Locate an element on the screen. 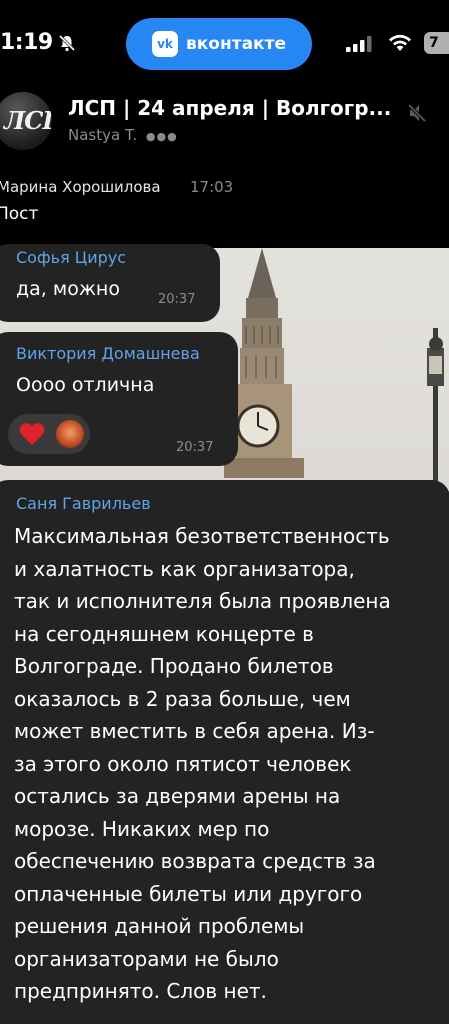 This screenshot has height=1024, width=449. chat-avatar: ЛСП is located at coordinates (26, 121).